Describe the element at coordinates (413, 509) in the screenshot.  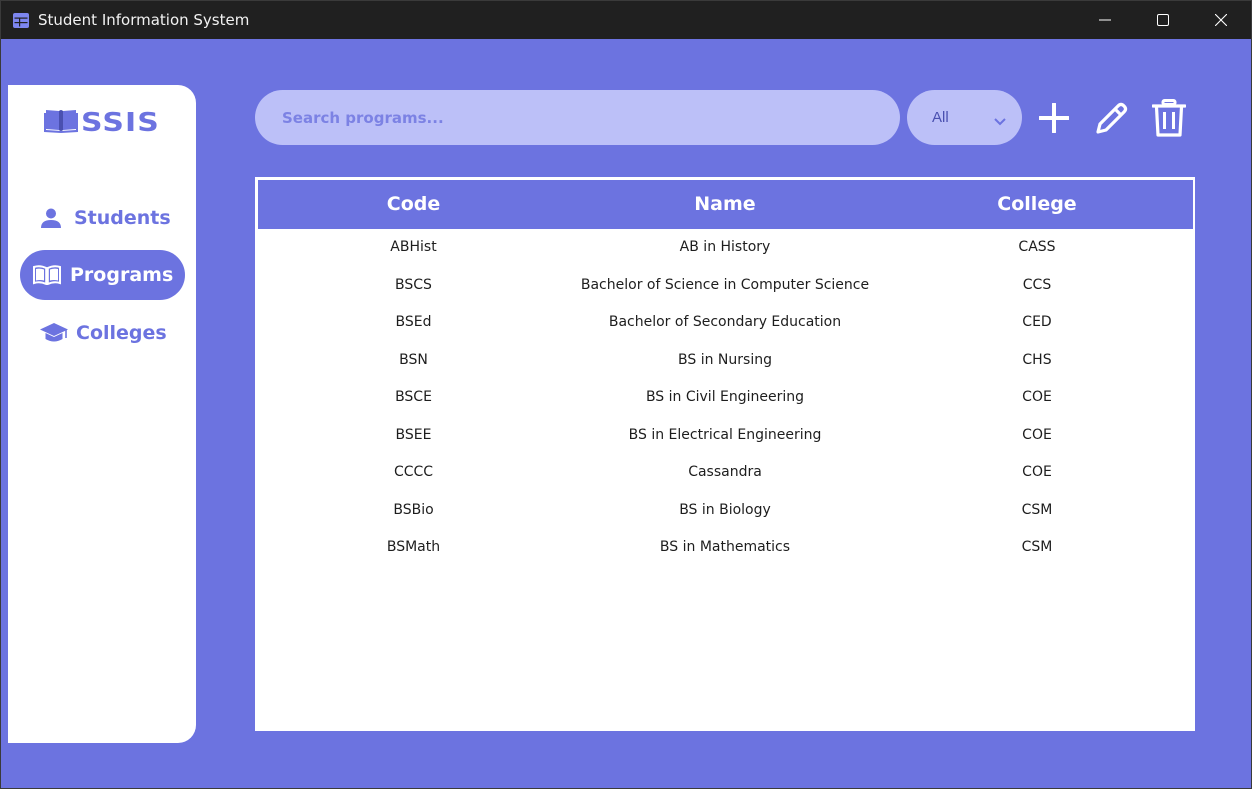
I see `cell-code: BSBio` at that location.